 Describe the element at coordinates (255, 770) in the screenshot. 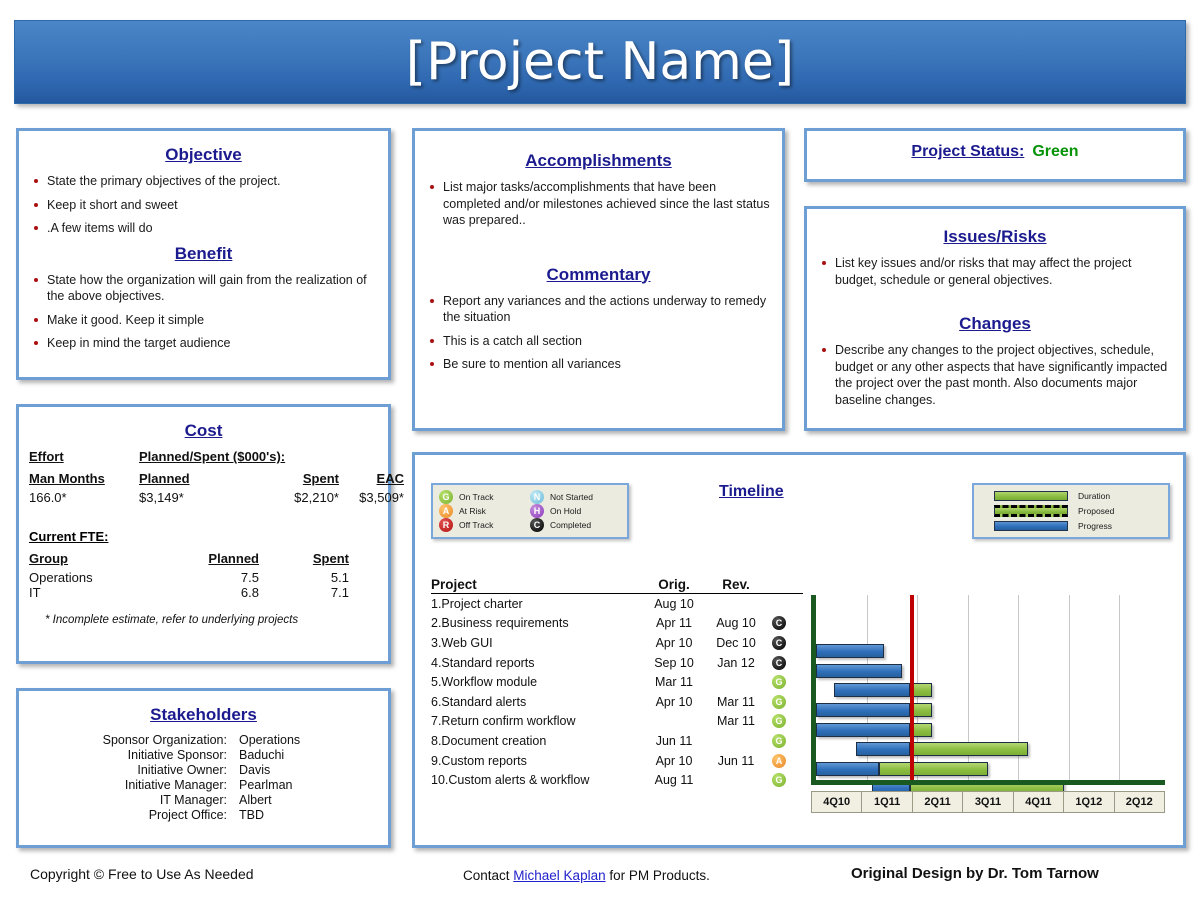

I see `stakeholder-value: Davis` at that location.